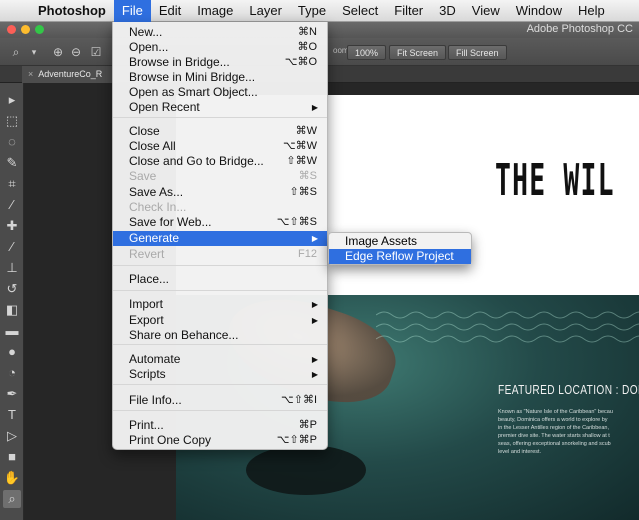  I want to click on window-controls, so click(25, 29).